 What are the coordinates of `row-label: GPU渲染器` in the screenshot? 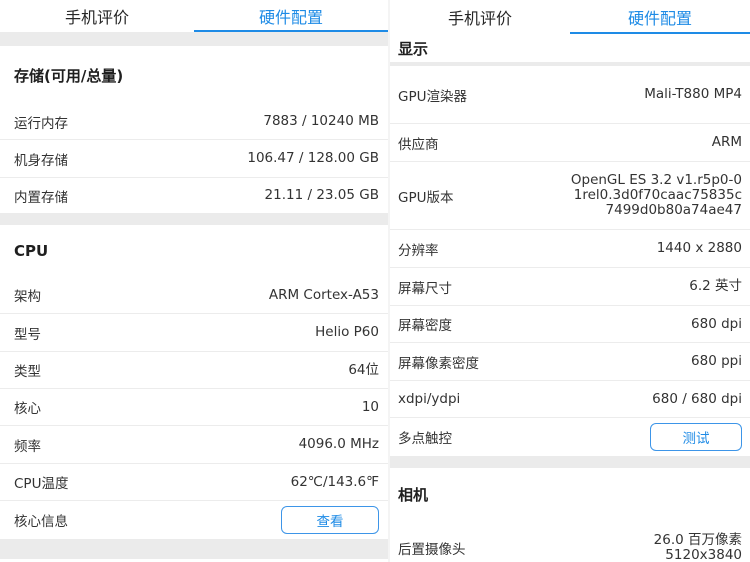 It's located at (432, 96).